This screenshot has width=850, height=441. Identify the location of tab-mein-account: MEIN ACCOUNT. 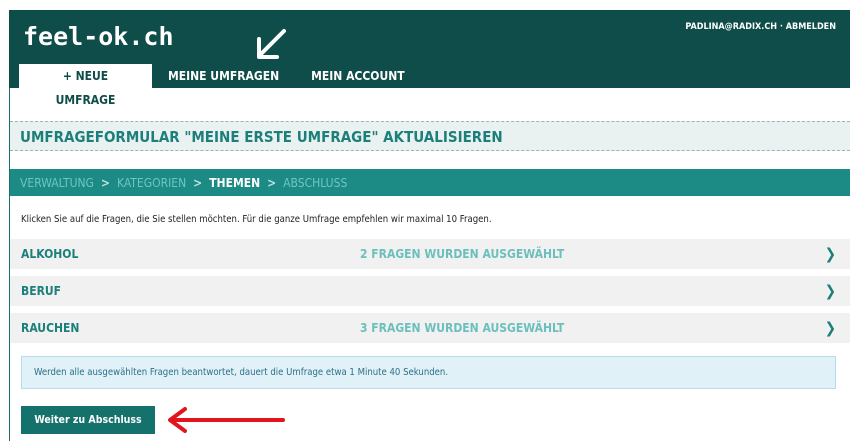
(357, 76).